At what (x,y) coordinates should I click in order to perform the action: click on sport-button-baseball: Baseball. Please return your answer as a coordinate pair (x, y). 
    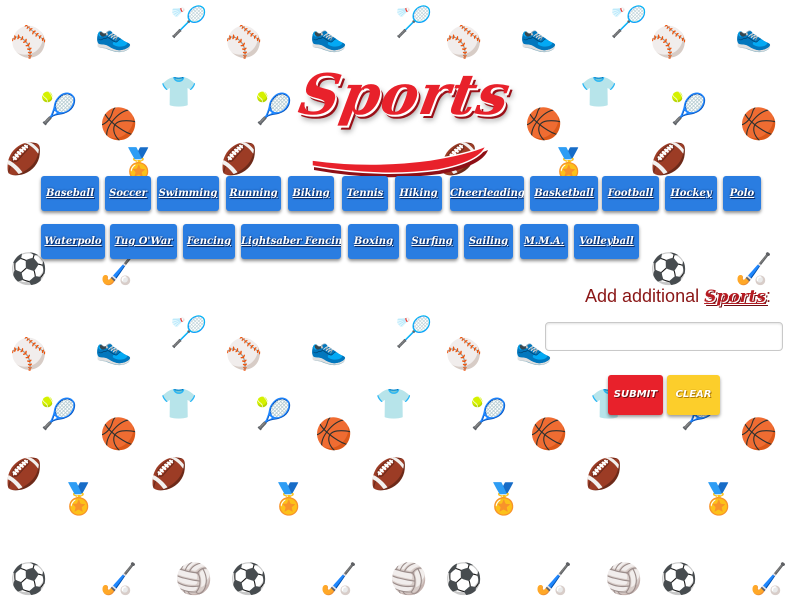
    Looking at the image, I should click on (70, 193).